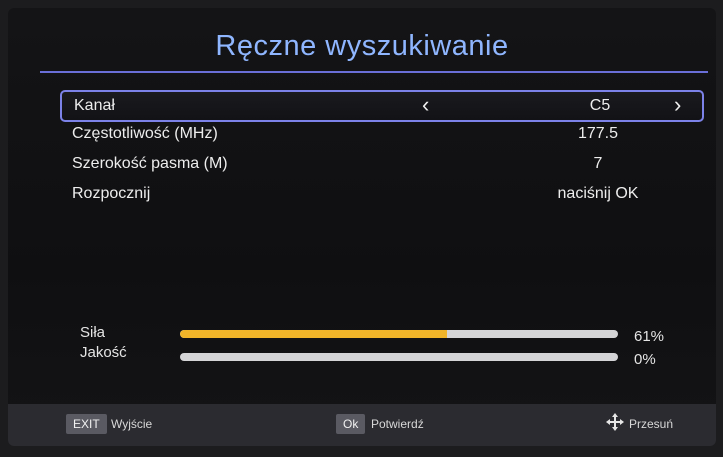 The height and width of the screenshot is (457, 723). What do you see at coordinates (86, 424) in the screenshot?
I see `exit-key: EXIT` at bounding box center [86, 424].